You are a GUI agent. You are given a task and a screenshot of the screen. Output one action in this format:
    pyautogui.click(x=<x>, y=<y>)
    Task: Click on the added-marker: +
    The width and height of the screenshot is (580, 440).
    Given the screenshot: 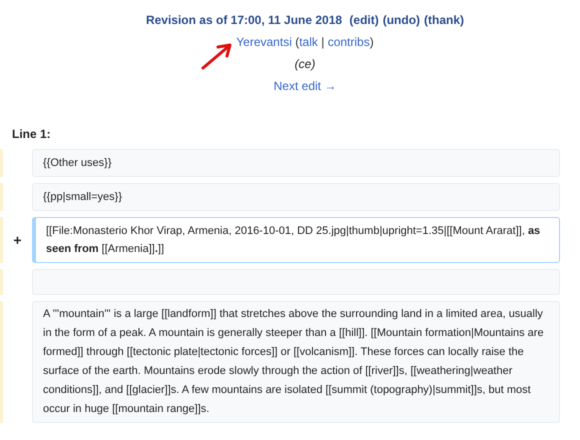 What is the action you would take?
    pyautogui.click(x=17, y=240)
    